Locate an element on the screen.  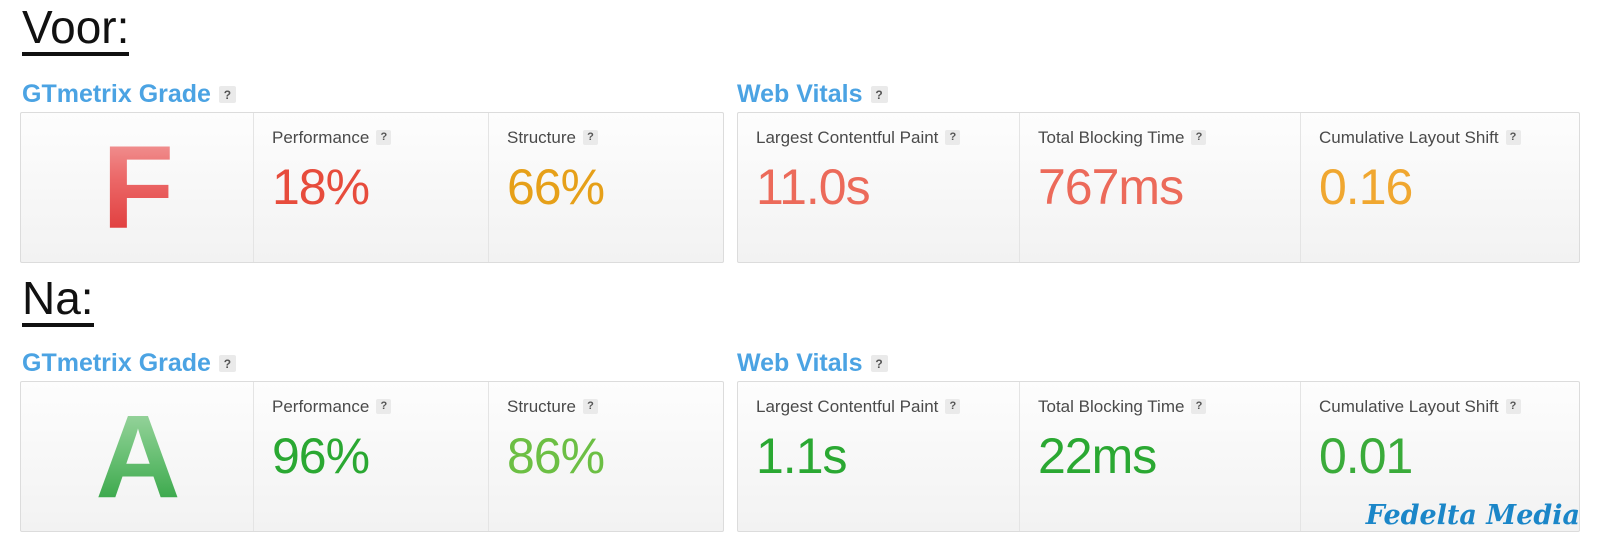
panel-title-web-vitals-before: Web Vitals ? is located at coordinates (812, 94).